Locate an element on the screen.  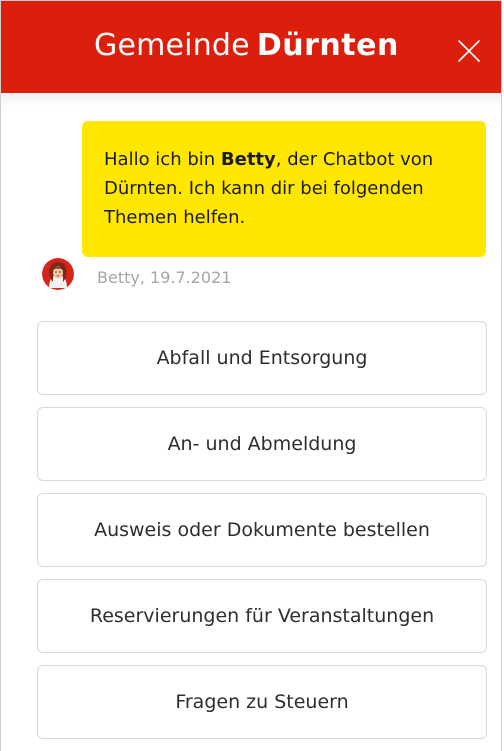
chat-header: Gemeinde Dürnten is located at coordinates (251, 47).